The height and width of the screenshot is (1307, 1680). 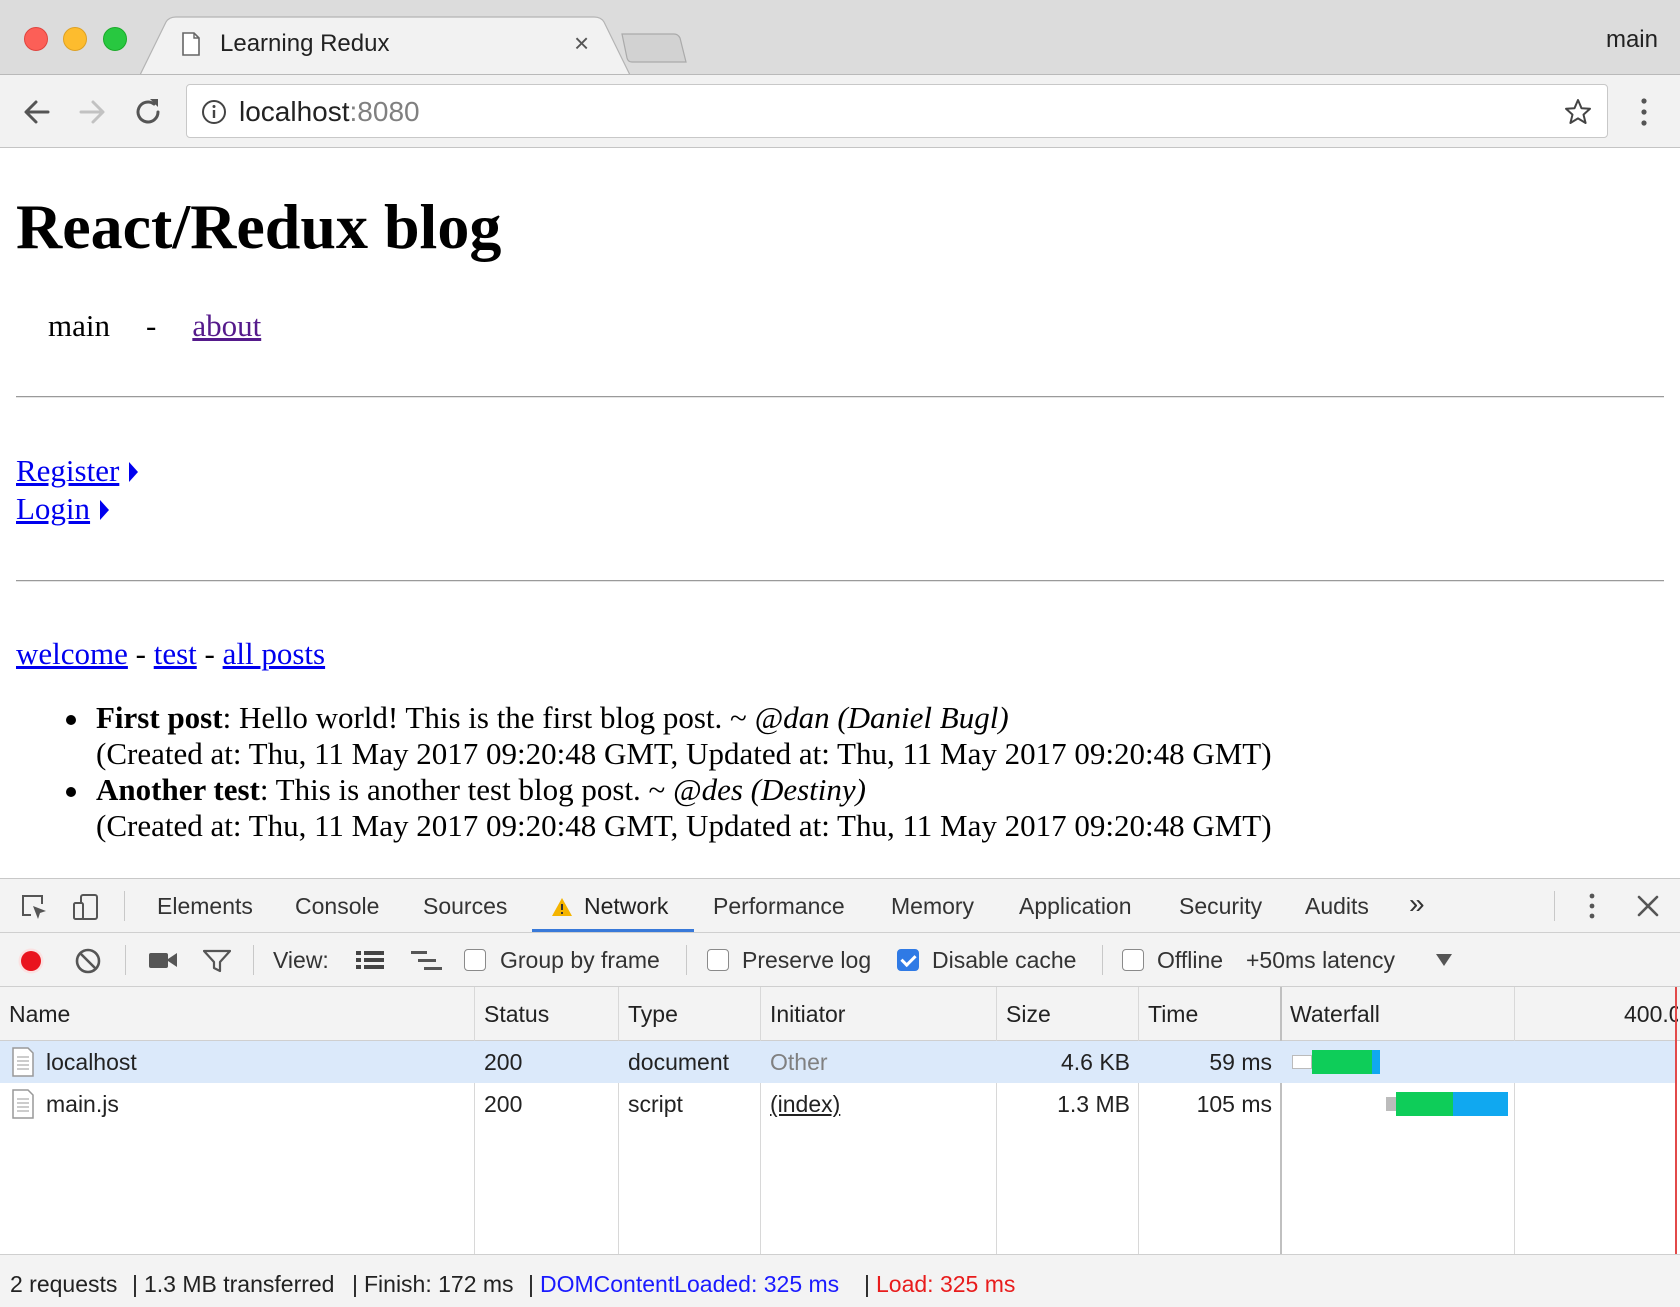 What do you see at coordinates (79, 325) in the screenshot?
I see `nav-main: main` at bounding box center [79, 325].